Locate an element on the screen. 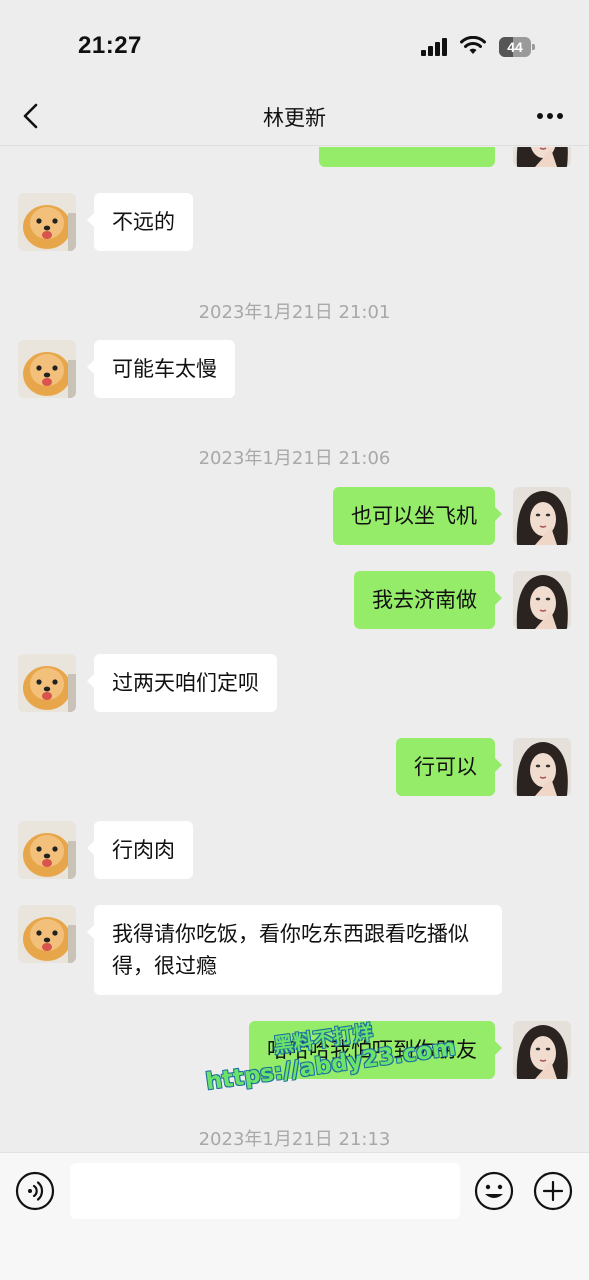  sent-message-bubble is located at coordinates (407, 157).